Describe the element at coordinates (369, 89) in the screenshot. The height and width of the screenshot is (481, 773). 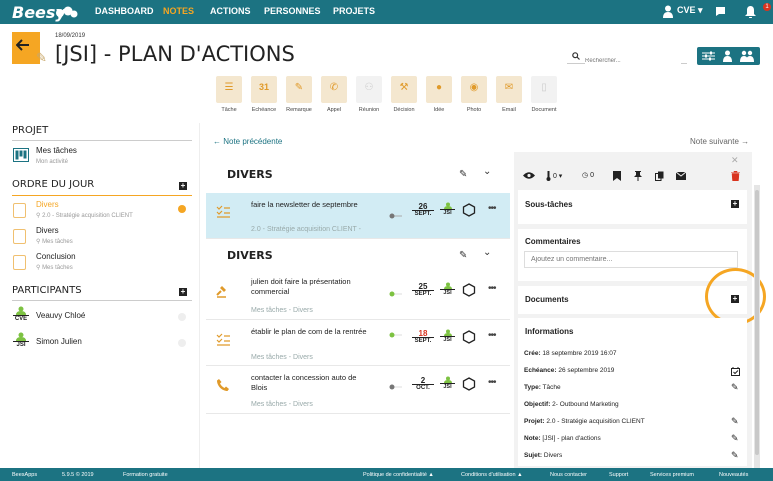
I see `tool-meeting: ⚇` at that location.